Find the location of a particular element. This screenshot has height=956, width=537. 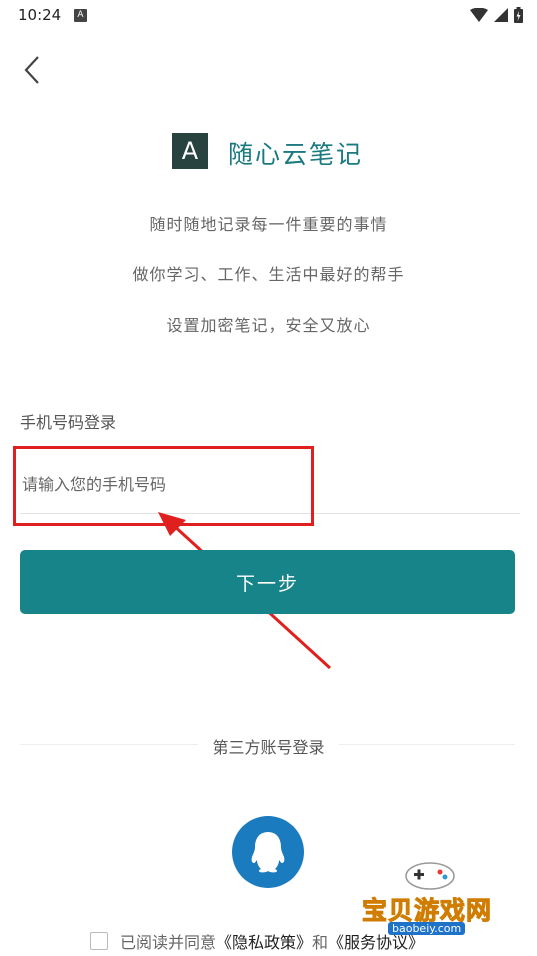

privacy-policy-link: 《隐私政策》 is located at coordinates (264, 941).